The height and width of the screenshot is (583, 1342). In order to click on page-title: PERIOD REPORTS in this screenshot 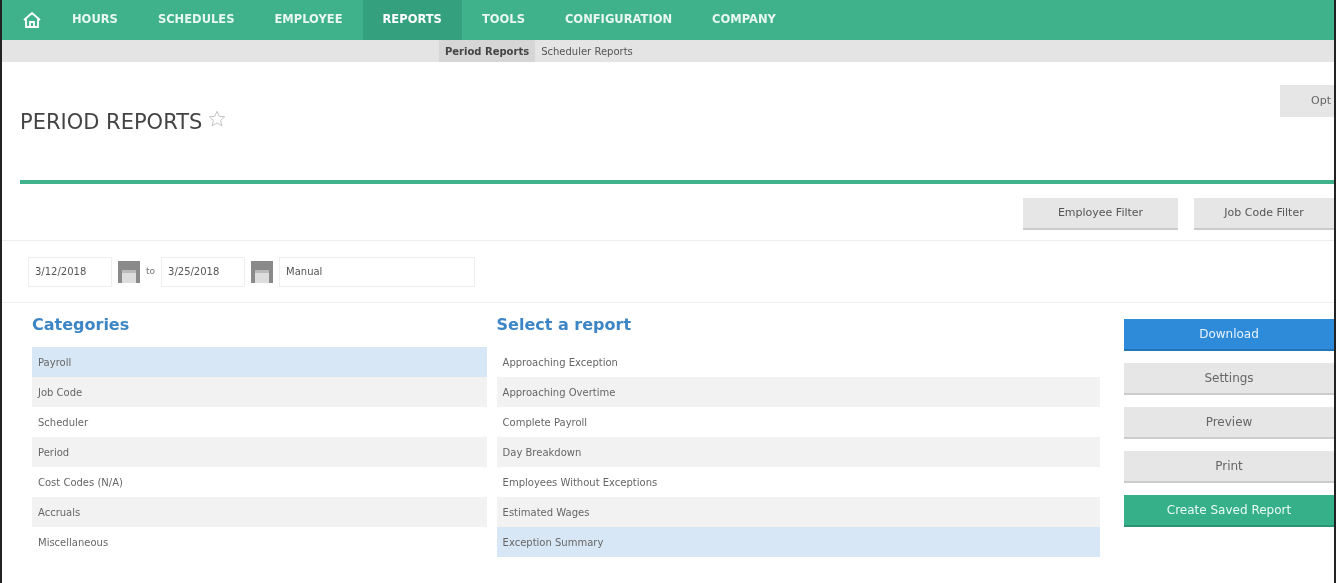, I will do `click(111, 123)`.